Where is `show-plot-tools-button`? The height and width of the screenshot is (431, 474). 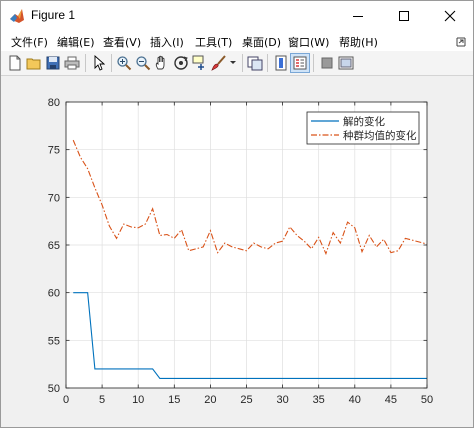
show-plot-tools-button is located at coordinates (346, 63).